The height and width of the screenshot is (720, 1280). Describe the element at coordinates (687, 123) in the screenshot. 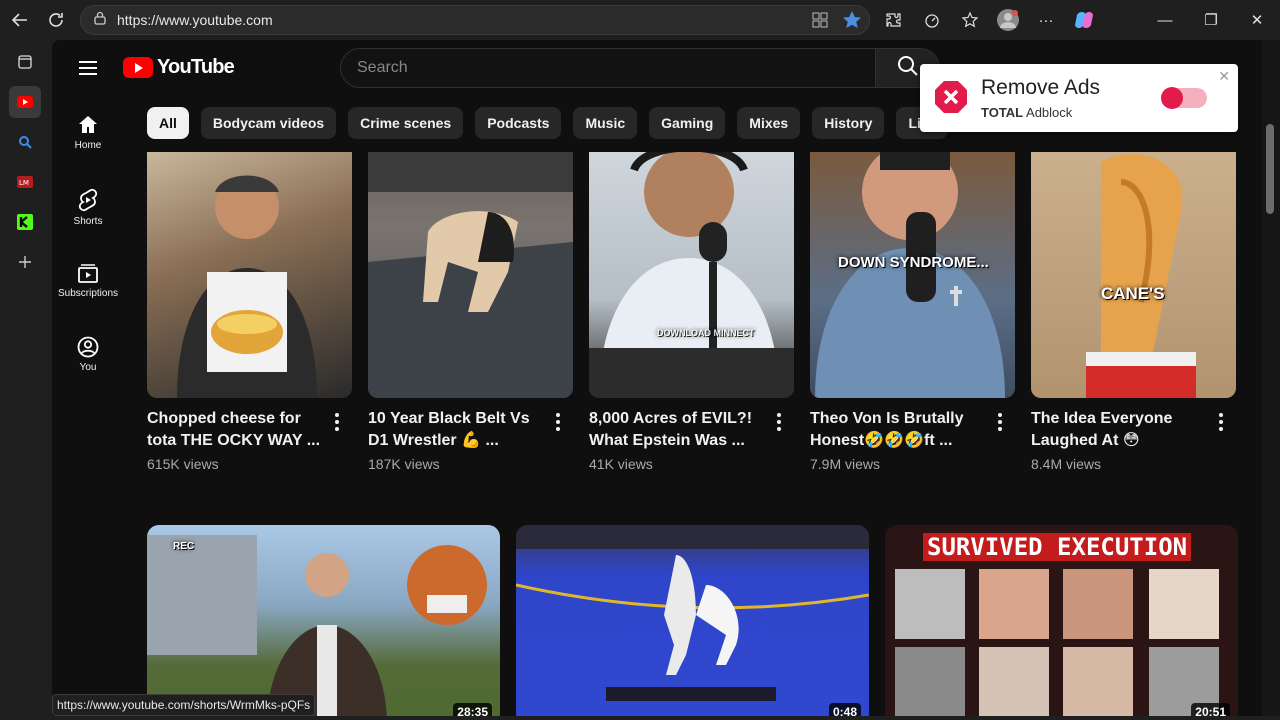

I see `chip-gaming: Gaming` at that location.